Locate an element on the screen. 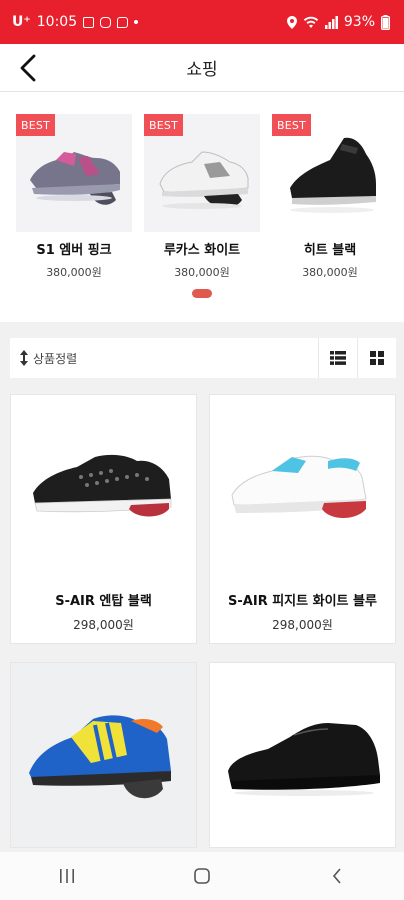 Image resolution: width=404 pixels, height=900 pixels. recent-apps-button is located at coordinates (67, 876).